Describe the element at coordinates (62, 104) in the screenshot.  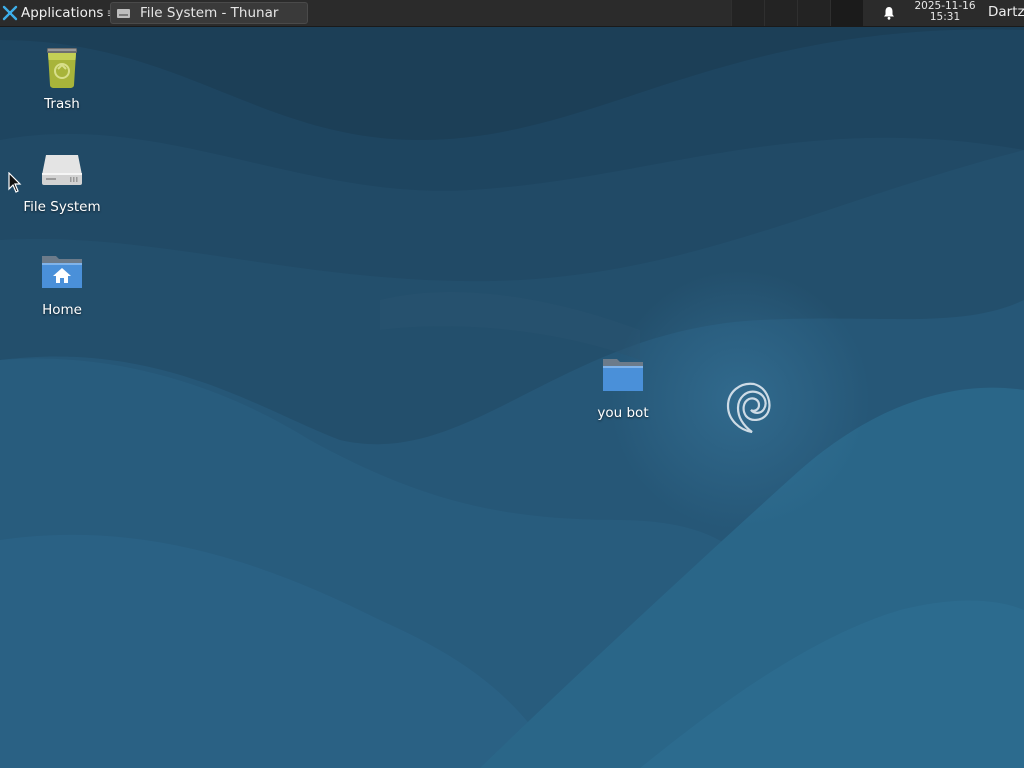
I see `desktop-icon-label: Trash` at that location.